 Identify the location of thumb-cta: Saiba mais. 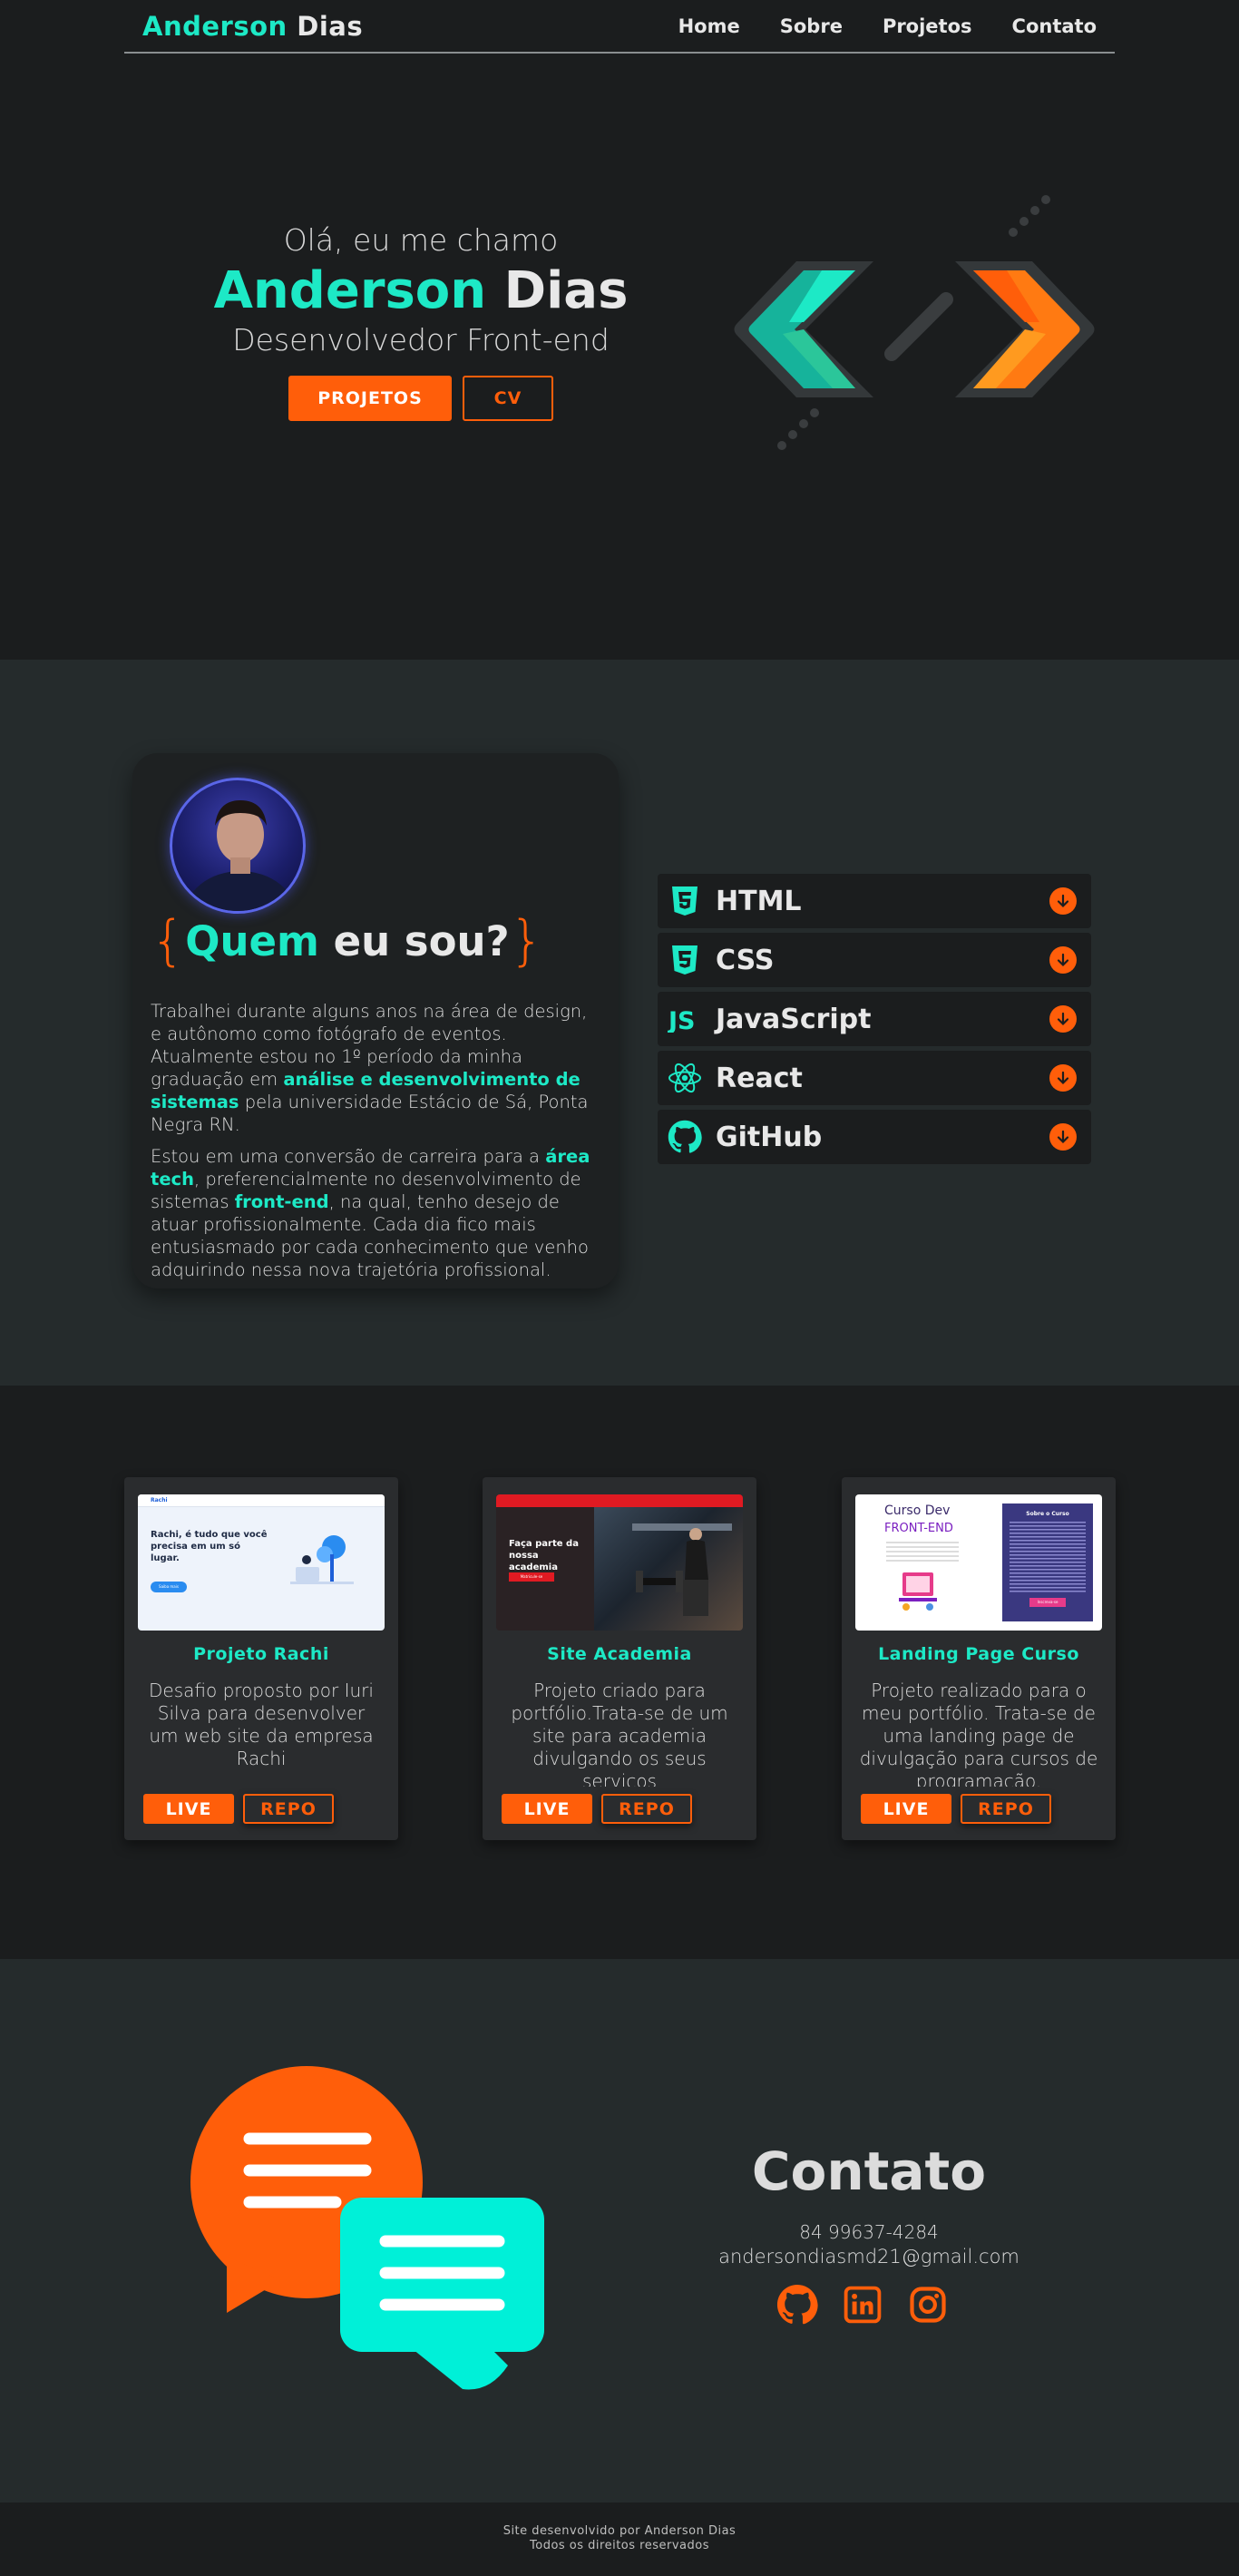
(169, 1587).